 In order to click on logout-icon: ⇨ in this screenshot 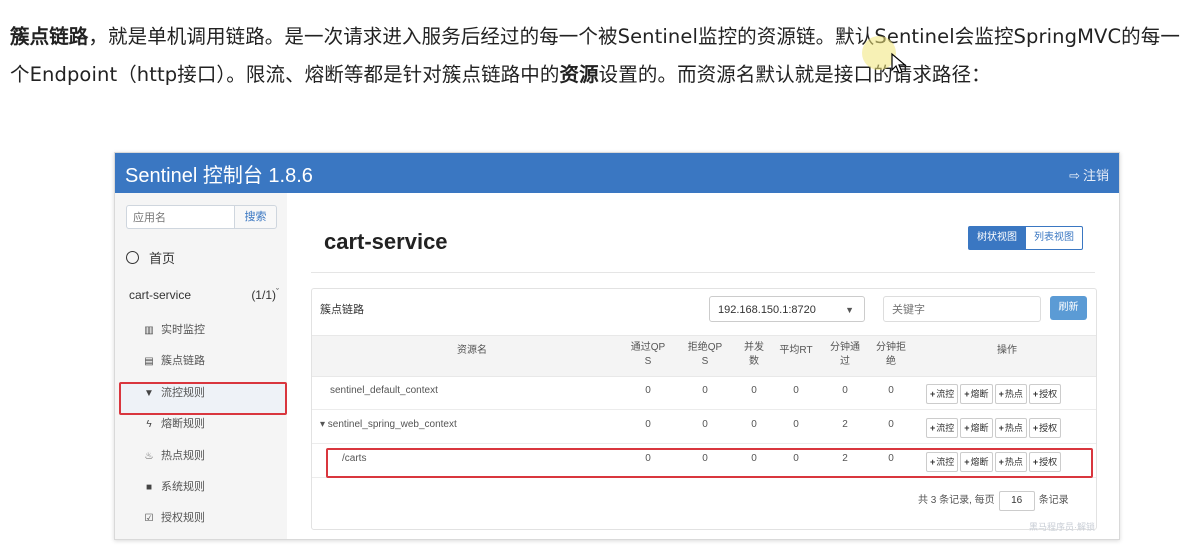, I will do `click(1074, 175)`.